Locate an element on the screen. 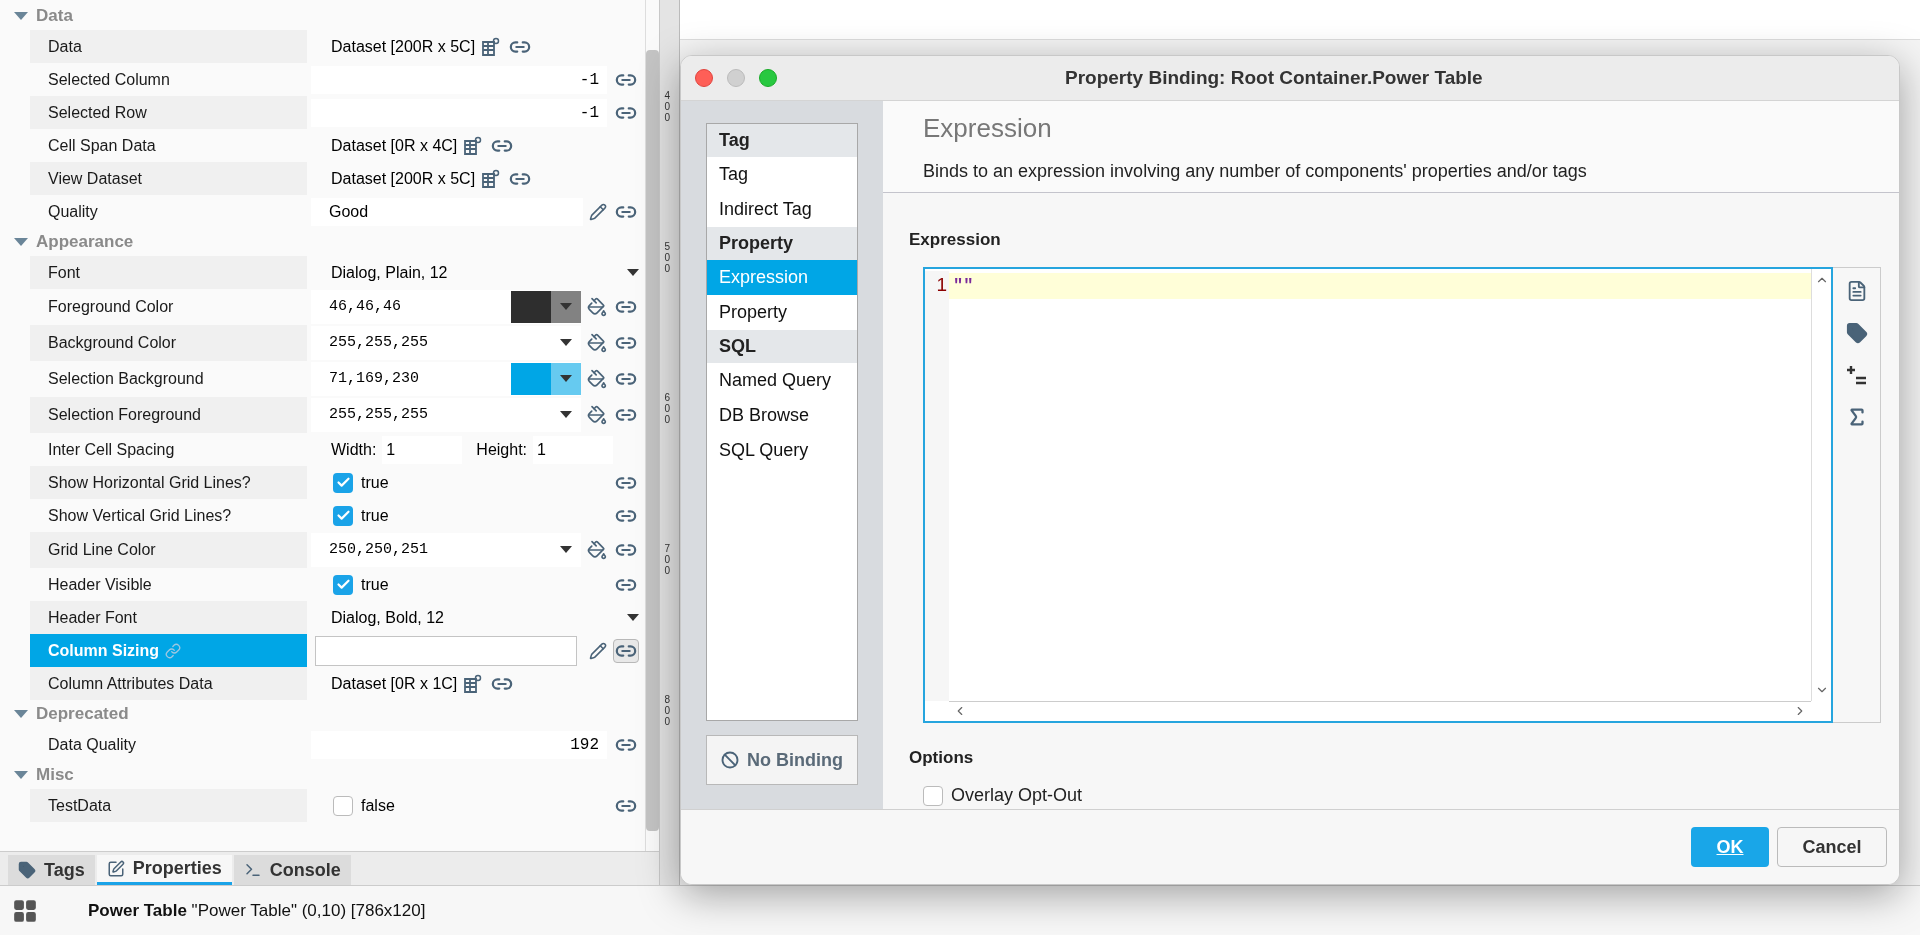 This screenshot has height=935, width=1920. color-field: 250,250,251 is located at coordinates (446, 550).